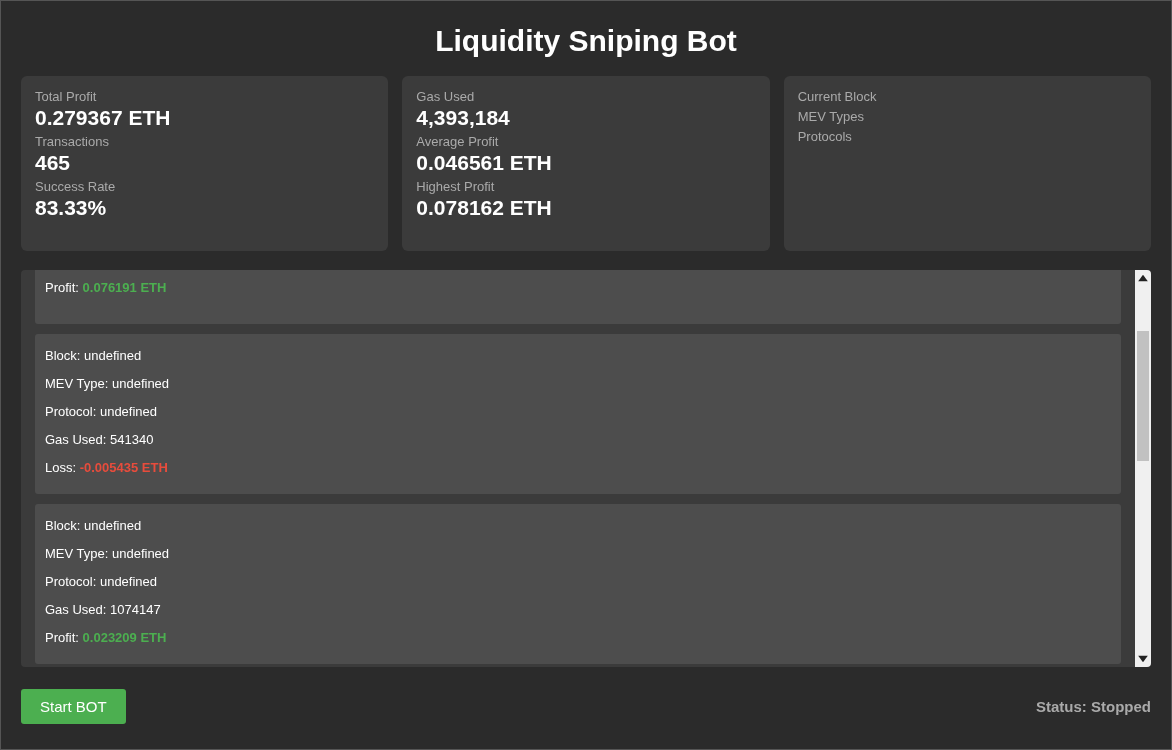 The height and width of the screenshot is (750, 1172). I want to click on start-button: Start BOT, so click(73, 706).